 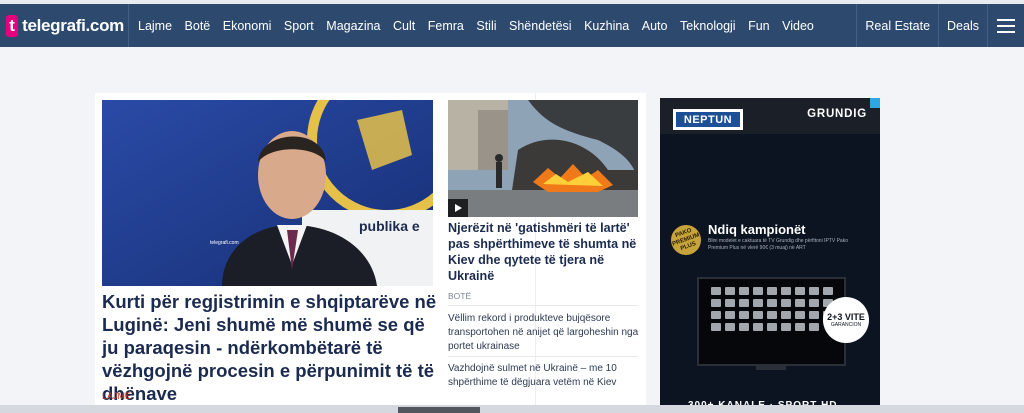 I want to click on nav-item-bote: Botë, so click(x=198, y=26).